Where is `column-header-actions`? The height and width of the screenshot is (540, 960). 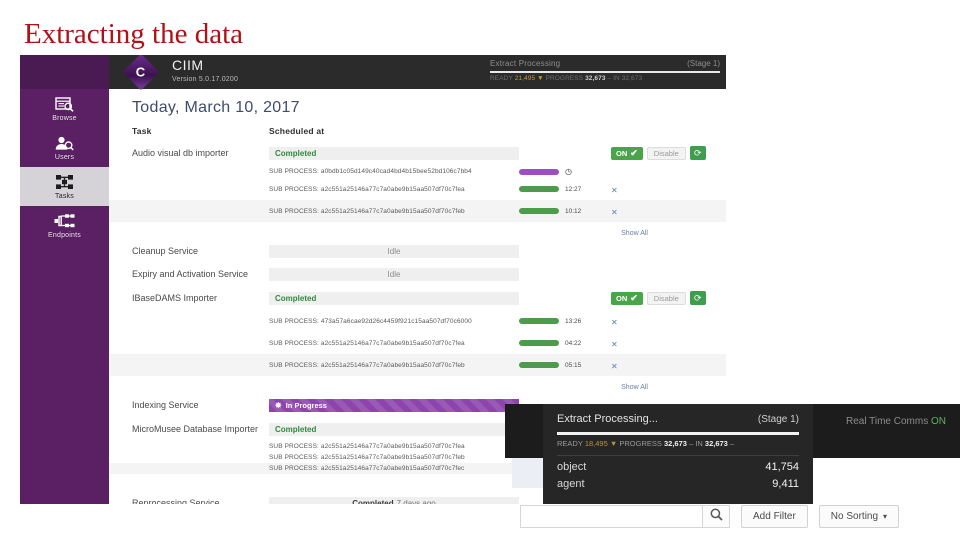 column-header-actions is located at coordinates (668, 132).